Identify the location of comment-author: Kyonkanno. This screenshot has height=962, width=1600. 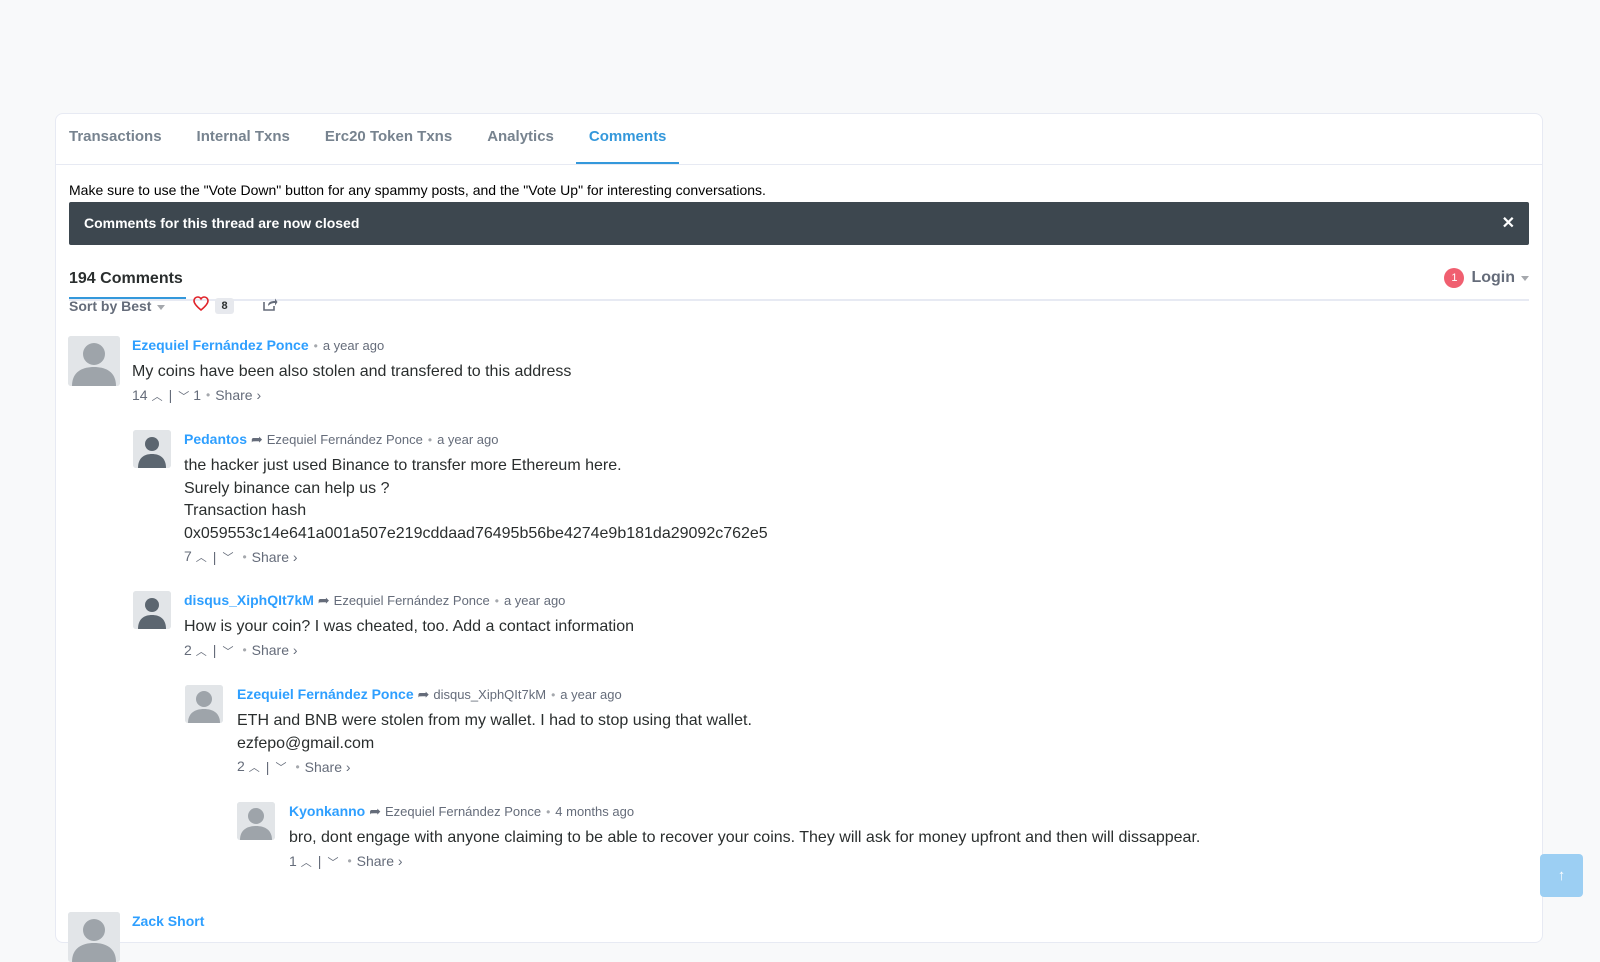
(327, 811).